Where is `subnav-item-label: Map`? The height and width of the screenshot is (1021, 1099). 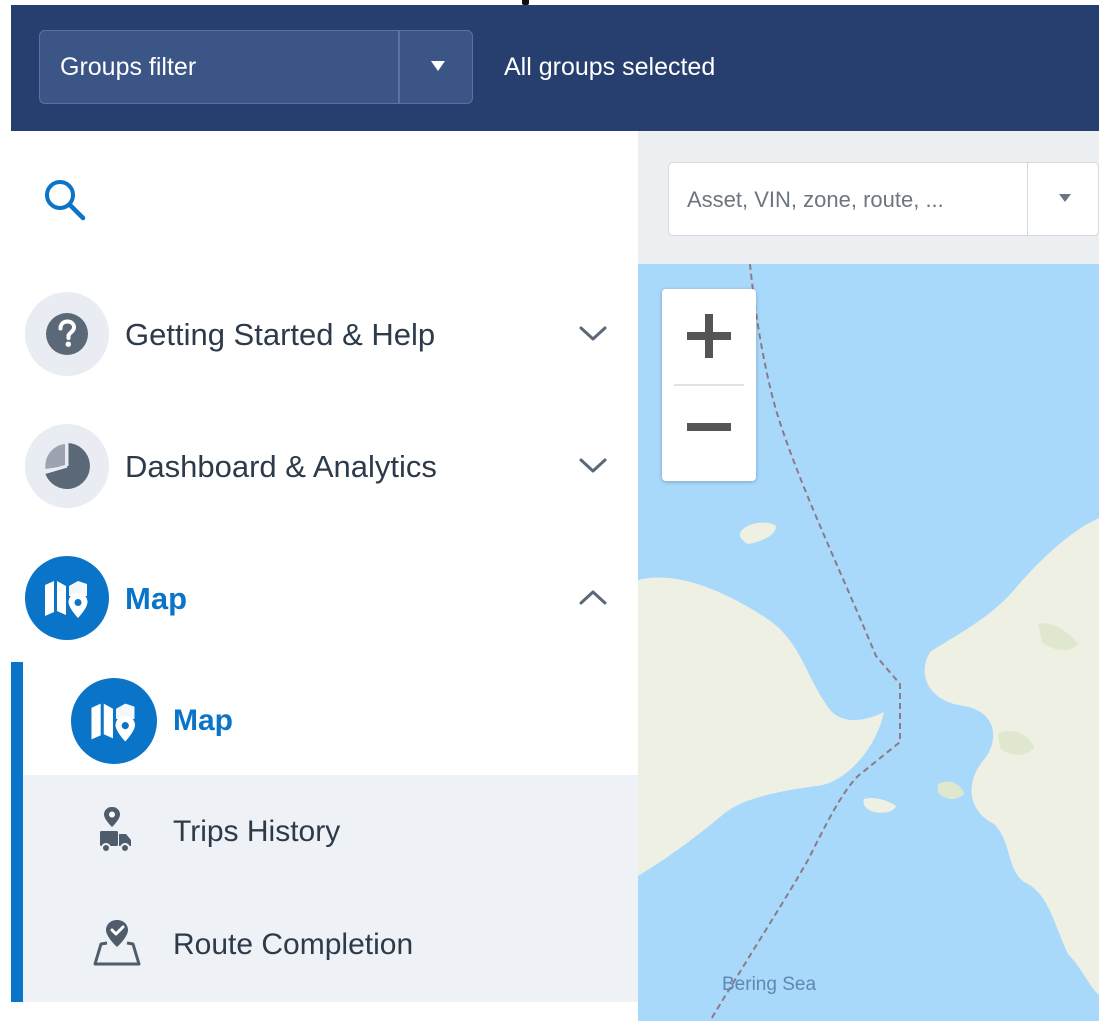 subnav-item-label: Map is located at coordinates (203, 720).